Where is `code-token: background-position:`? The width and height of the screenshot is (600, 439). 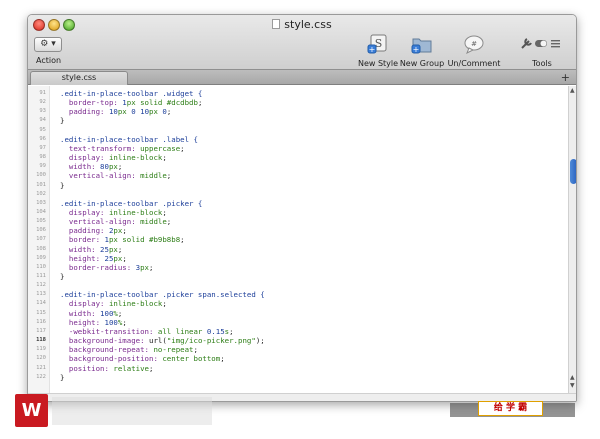
code-token: background-position: is located at coordinates (111, 359).